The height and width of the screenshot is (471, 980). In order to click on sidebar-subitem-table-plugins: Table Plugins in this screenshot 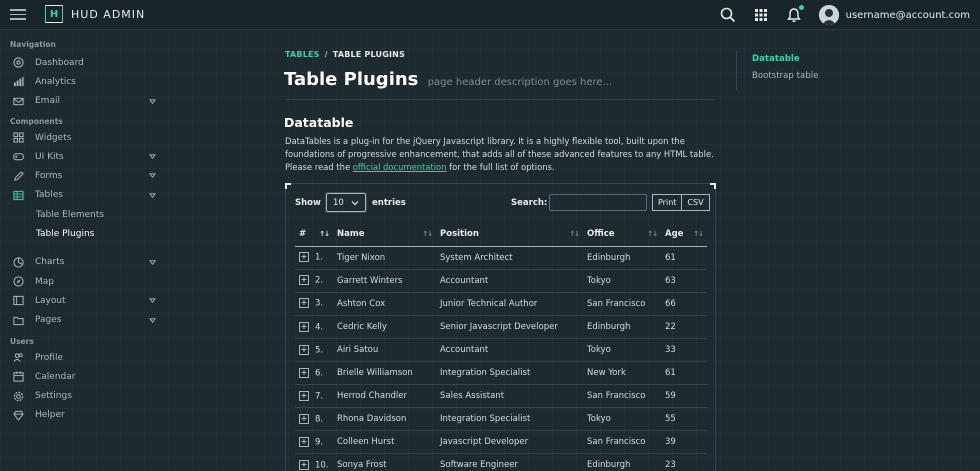, I will do `click(82, 233)`.